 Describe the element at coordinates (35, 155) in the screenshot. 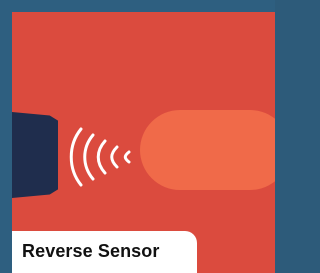

I see `parking-sensor-icon` at that location.